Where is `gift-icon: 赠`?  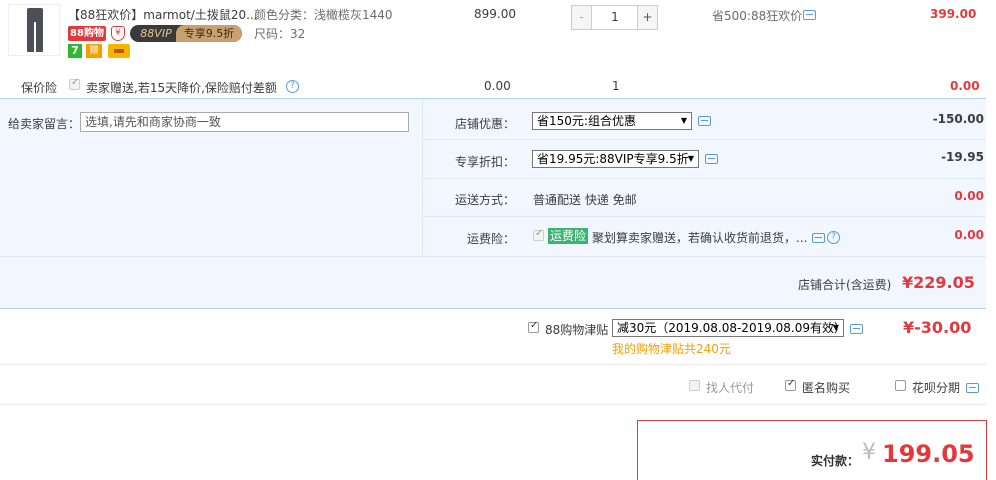 gift-icon: 赠 is located at coordinates (94, 51).